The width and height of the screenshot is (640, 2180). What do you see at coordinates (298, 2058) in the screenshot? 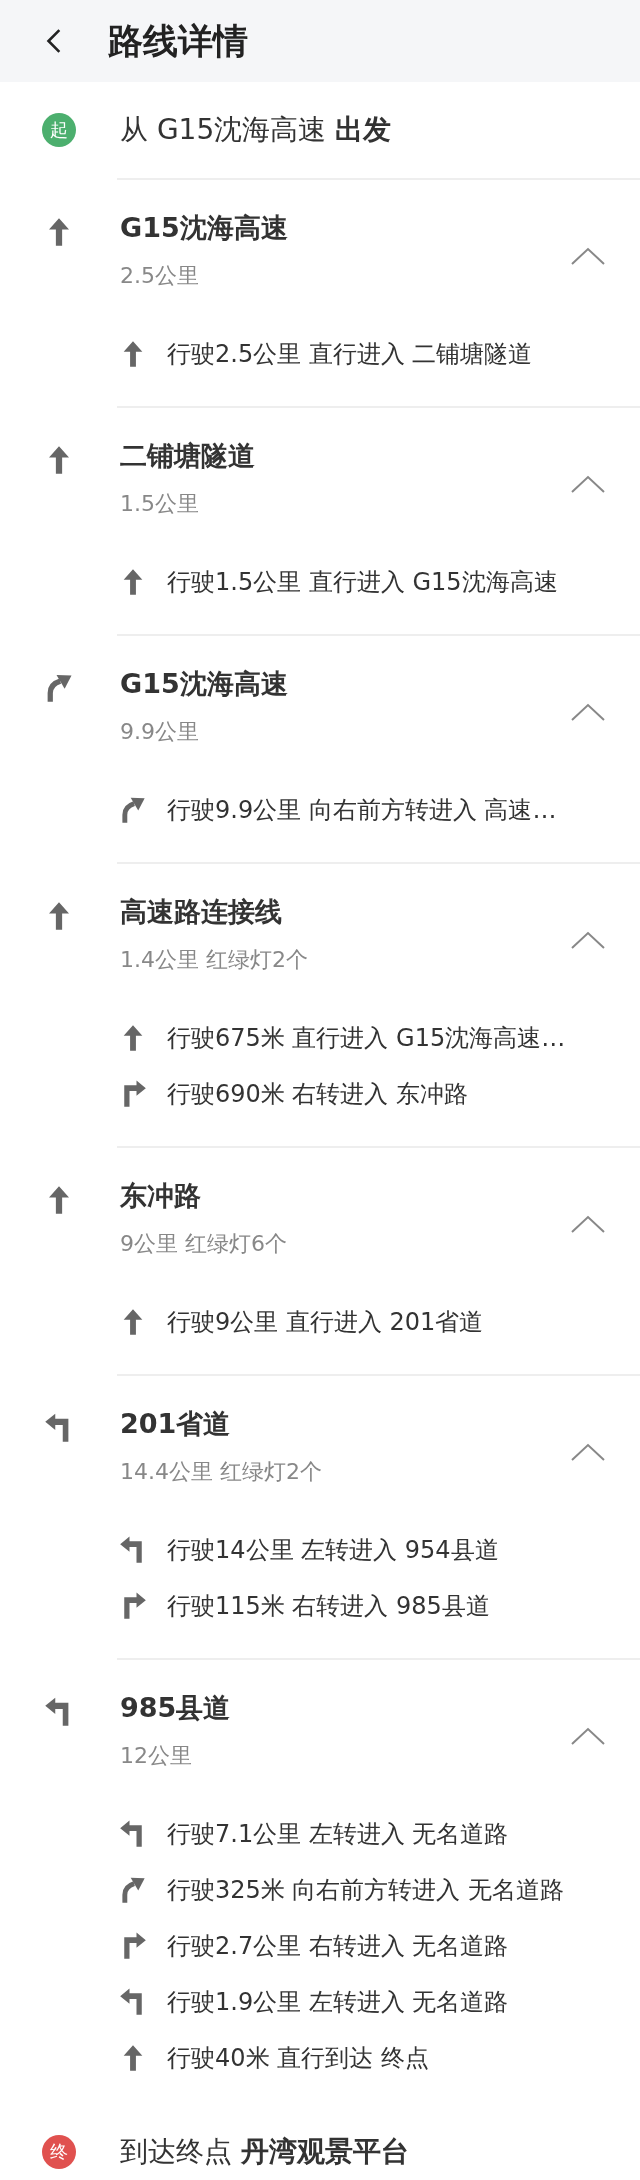
I see `step-instruction: 行驶40米 直行到达 终点` at bounding box center [298, 2058].